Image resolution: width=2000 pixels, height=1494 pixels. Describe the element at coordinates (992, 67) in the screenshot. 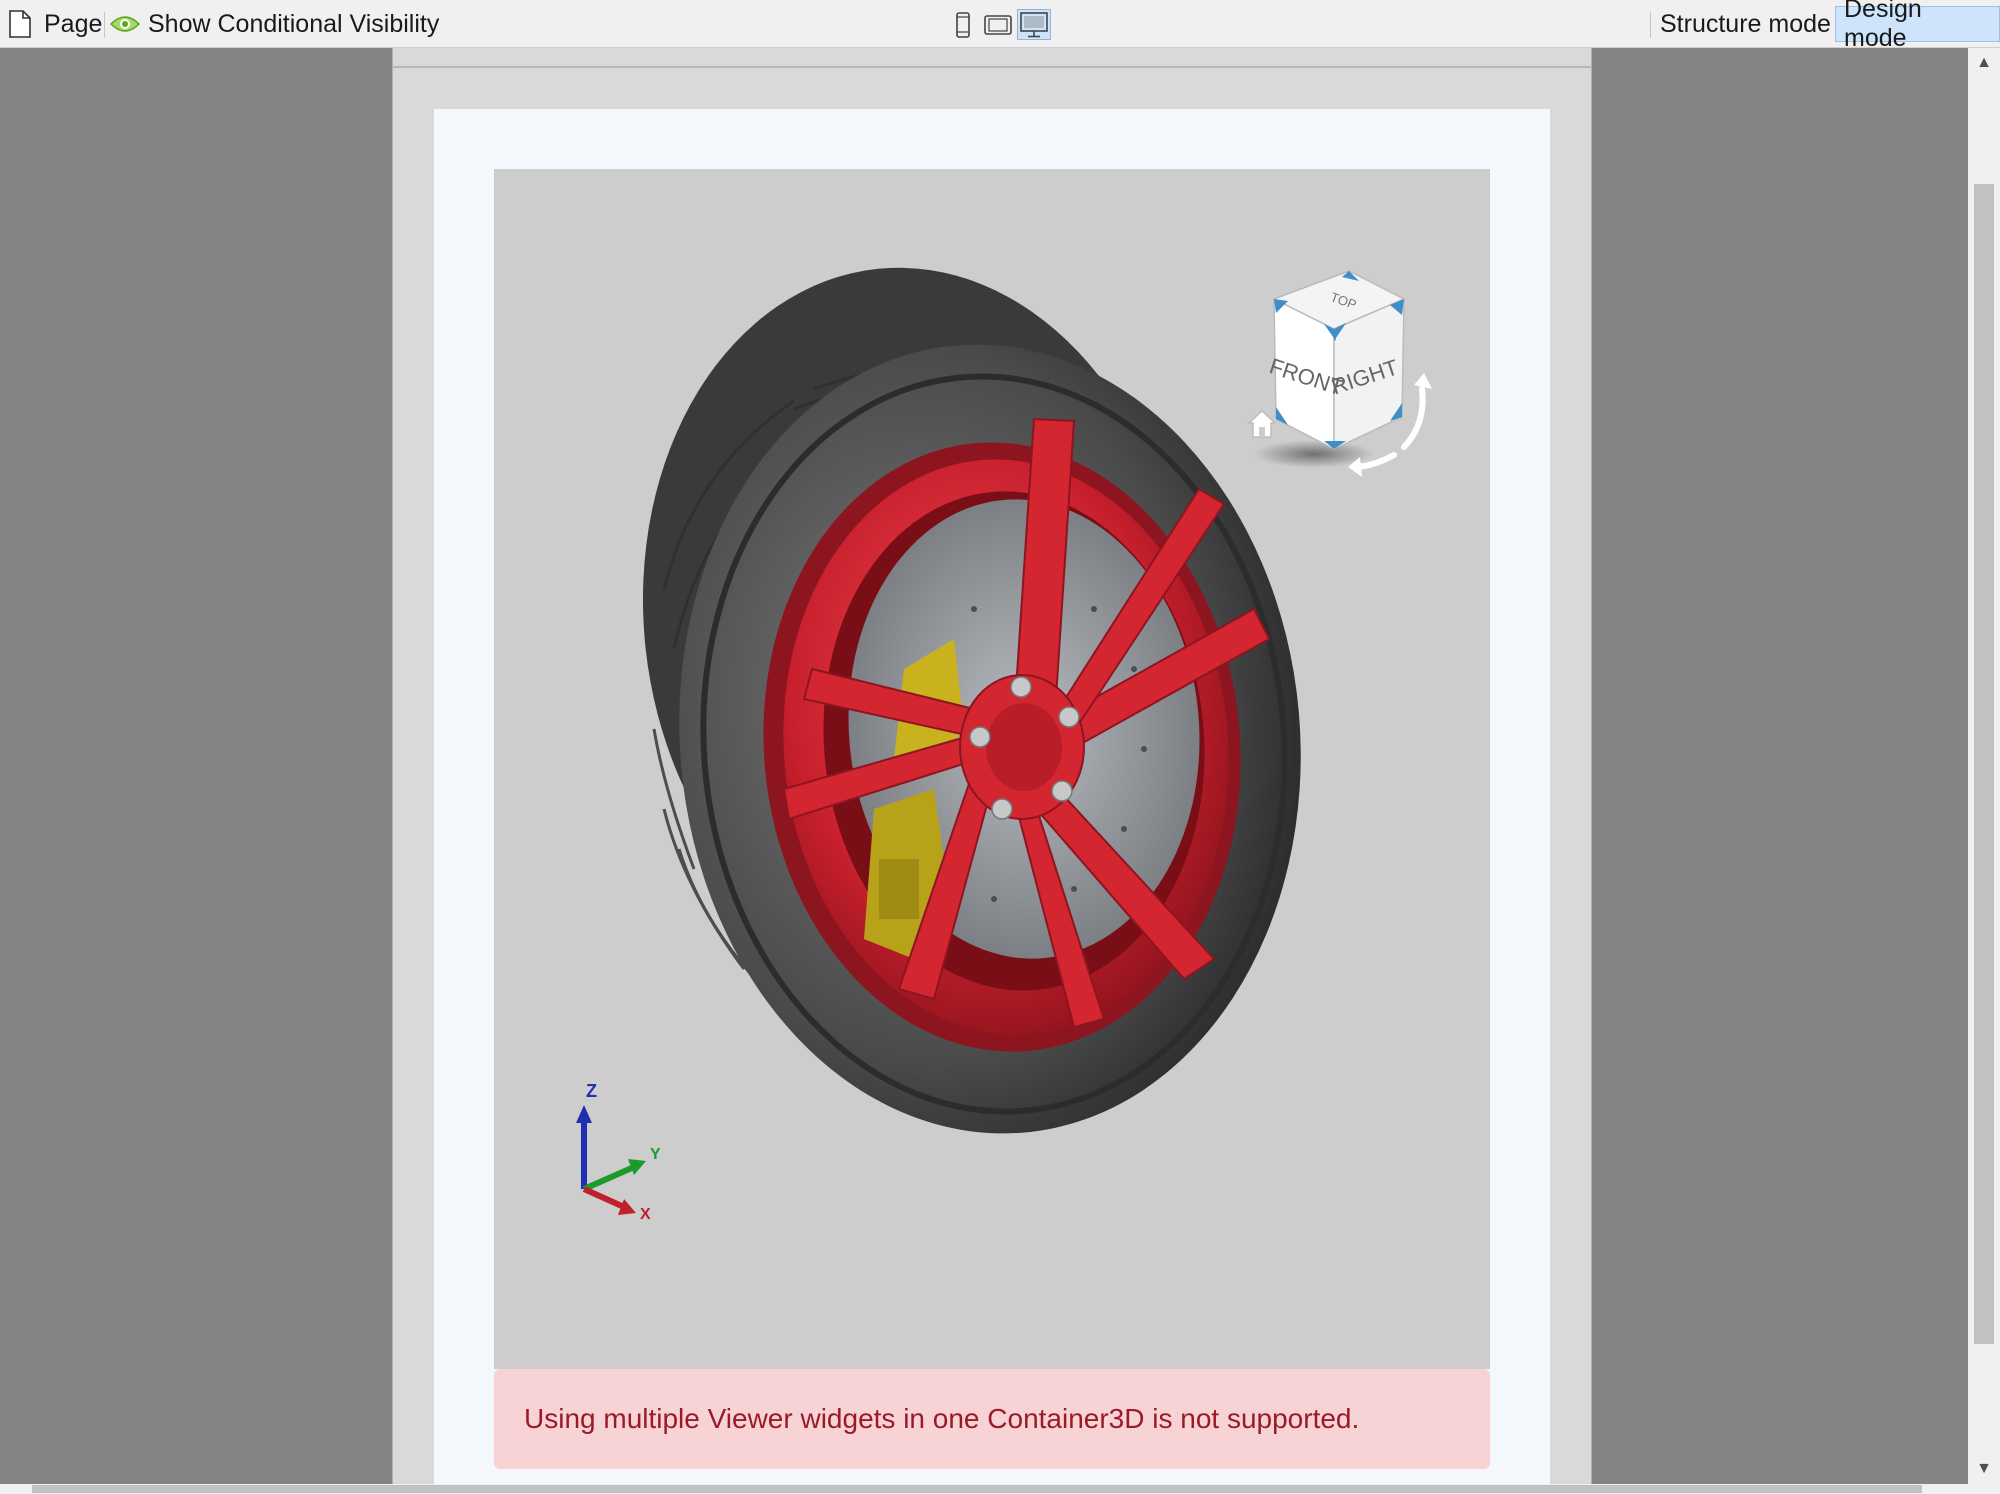

I see `page-header-divider` at that location.